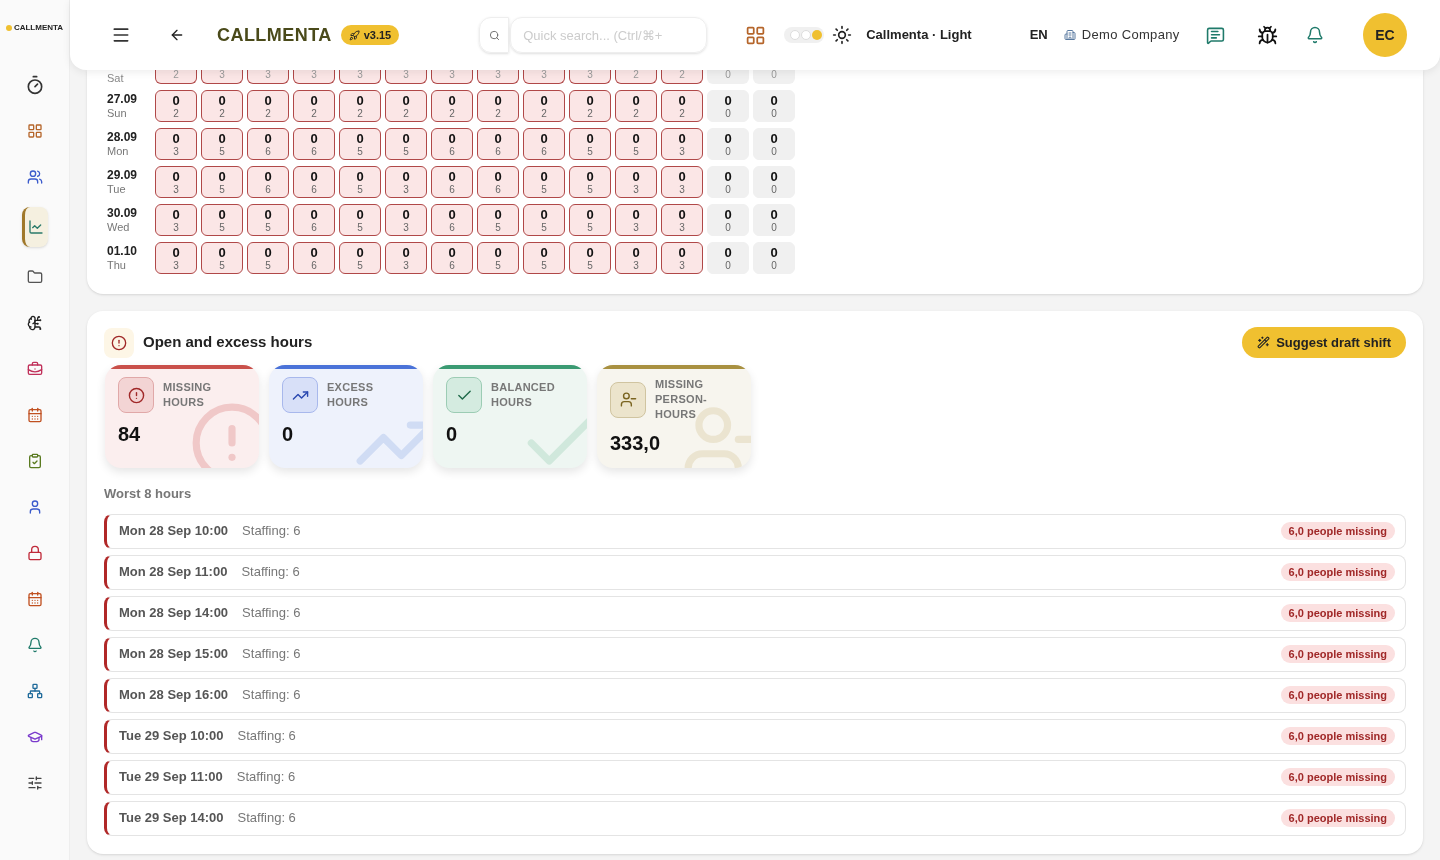 The image size is (1440, 860). Describe the element at coordinates (755, 736) in the screenshot. I see `hour-row: Tue 29 Sep 10:00 Staffing: 6 6,0 people missing` at that location.